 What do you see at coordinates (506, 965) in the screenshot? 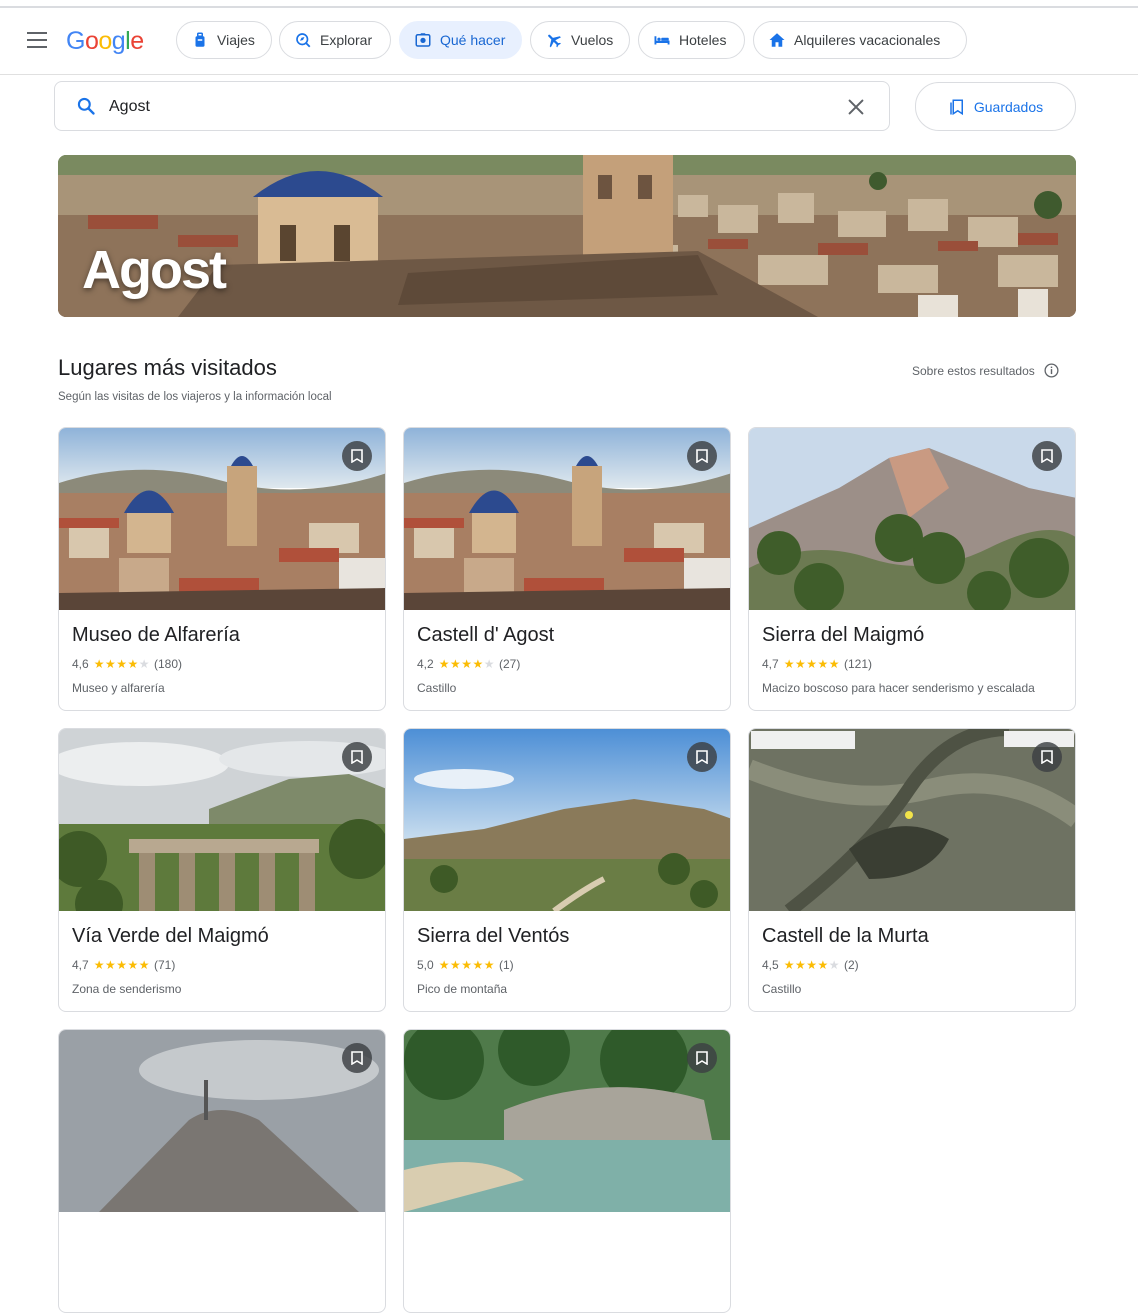
I see `review-count: (1)` at bounding box center [506, 965].